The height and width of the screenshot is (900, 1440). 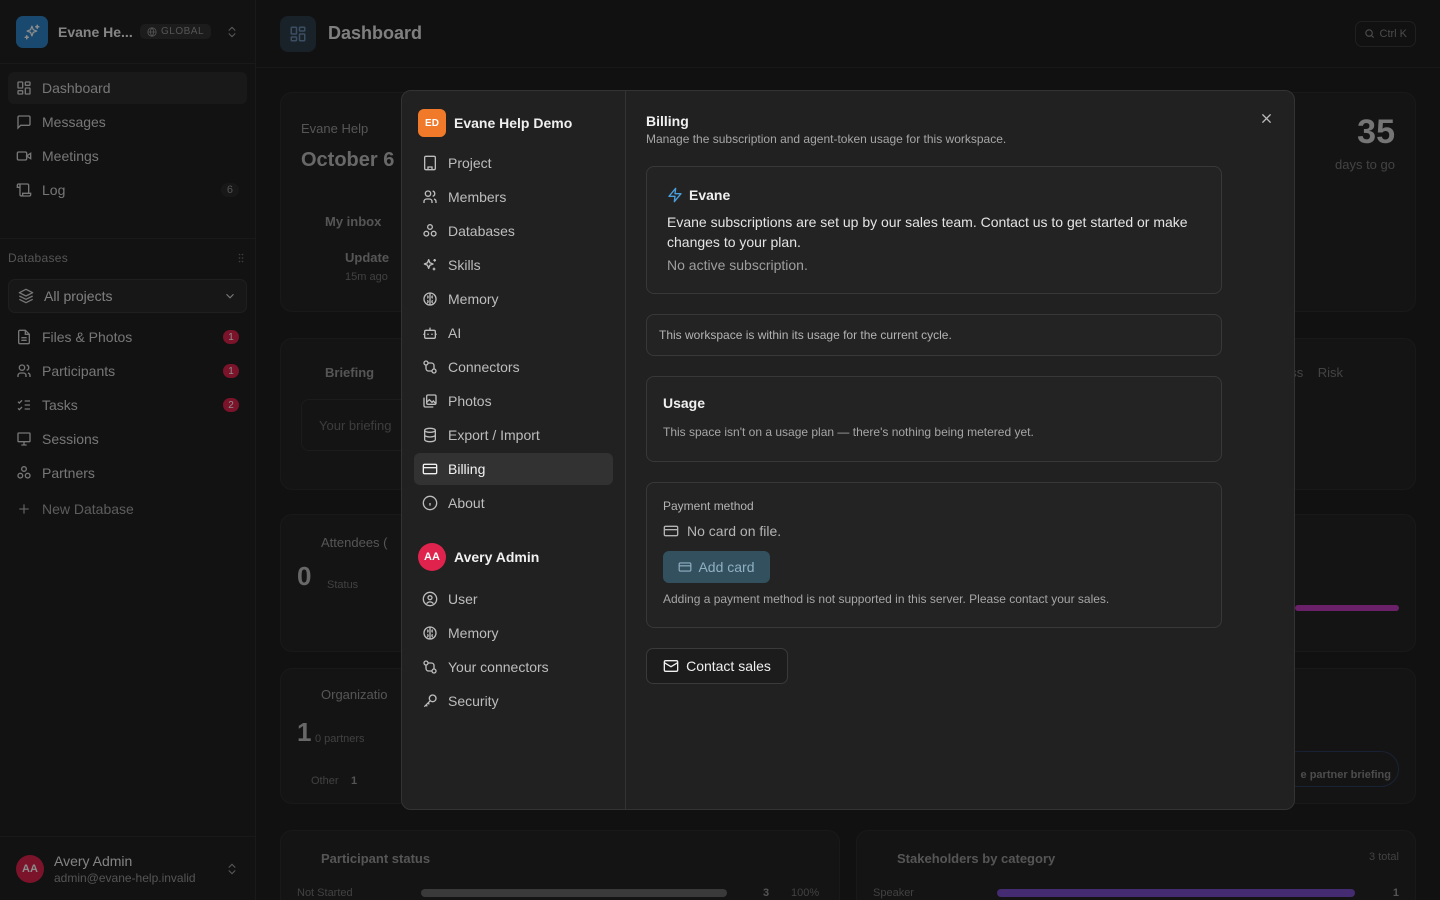 What do you see at coordinates (464, 265) in the screenshot?
I see `settings-item-label: Skills` at bounding box center [464, 265].